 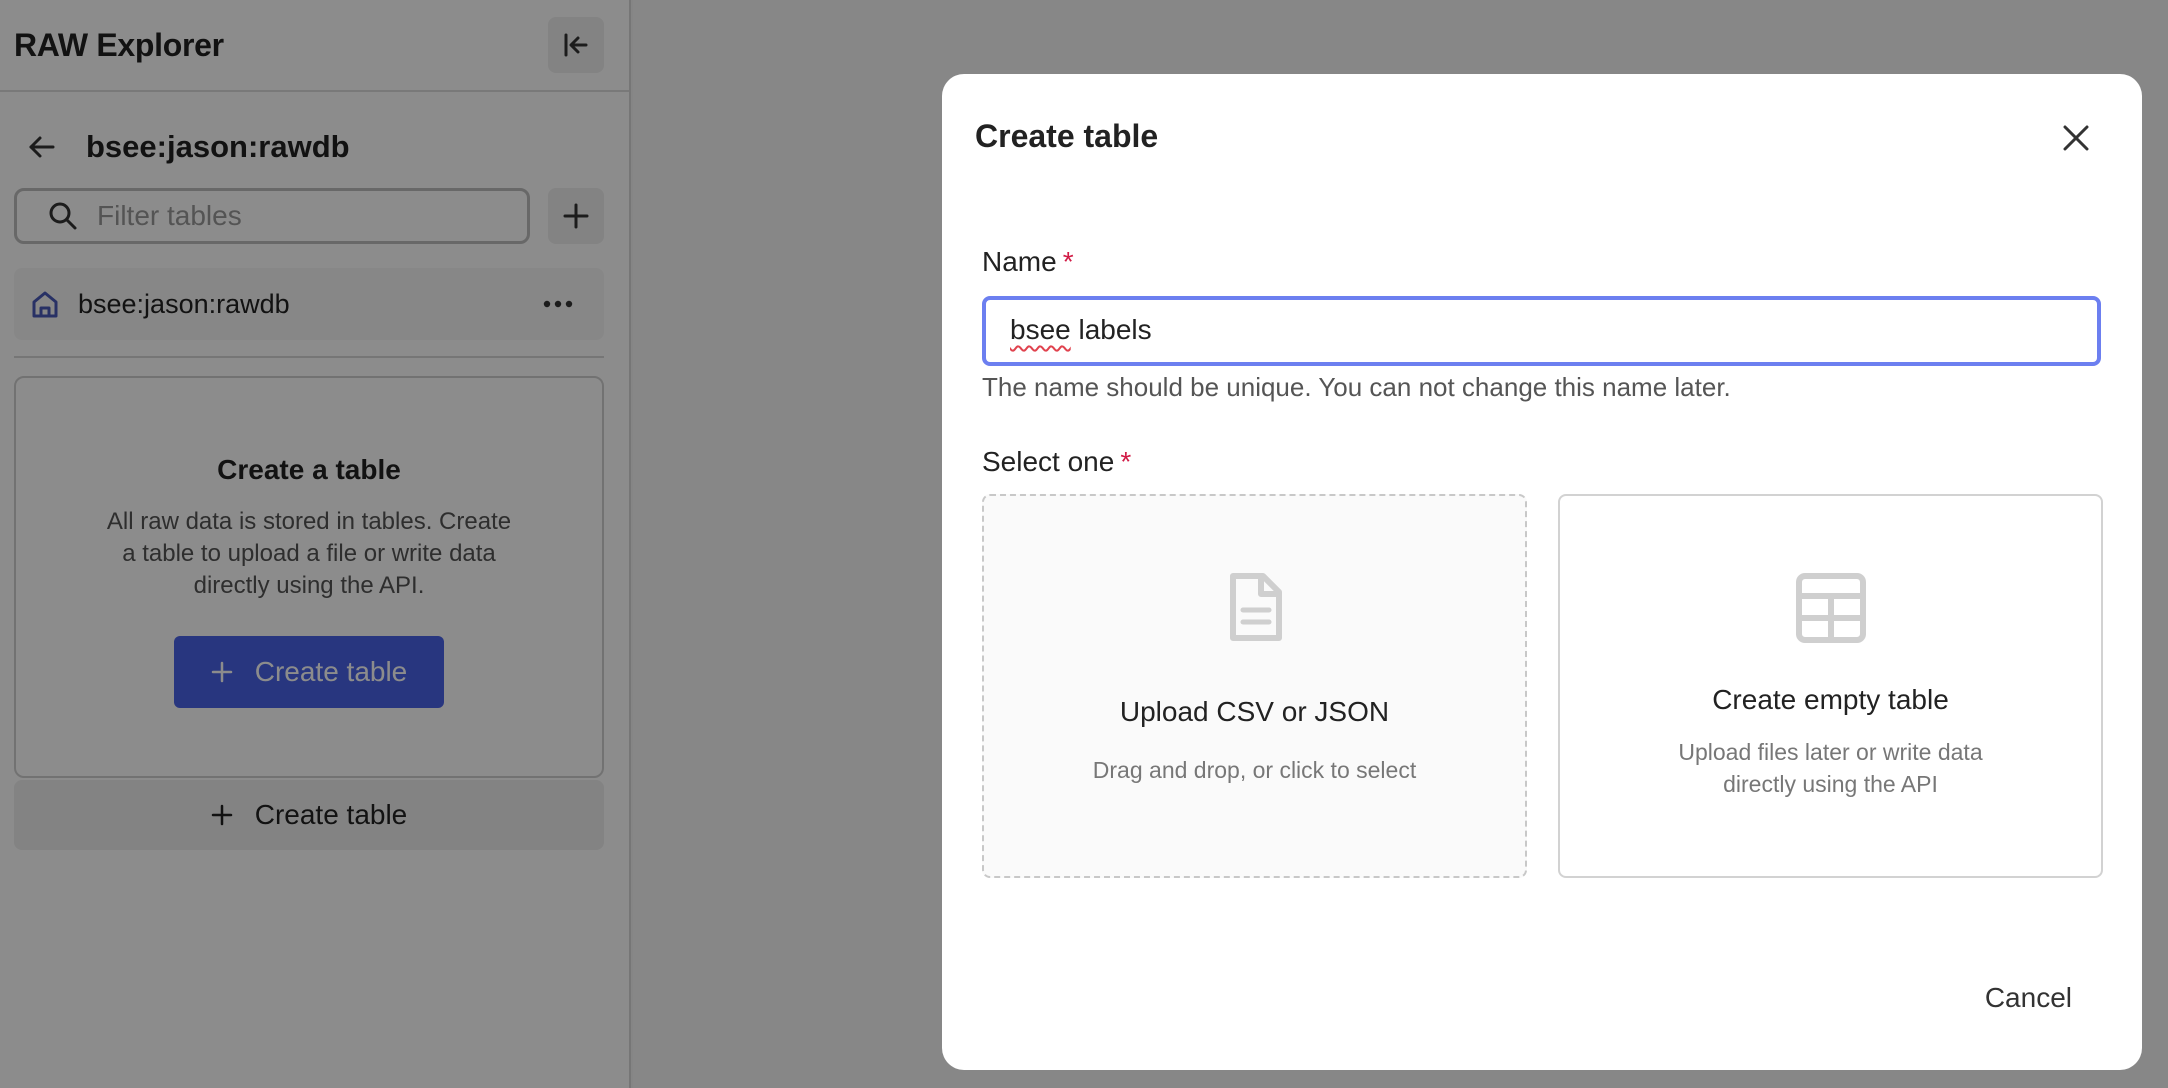 What do you see at coordinates (1254, 770) in the screenshot?
I see `upload-option-description: Drag and drop, or click to select` at bounding box center [1254, 770].